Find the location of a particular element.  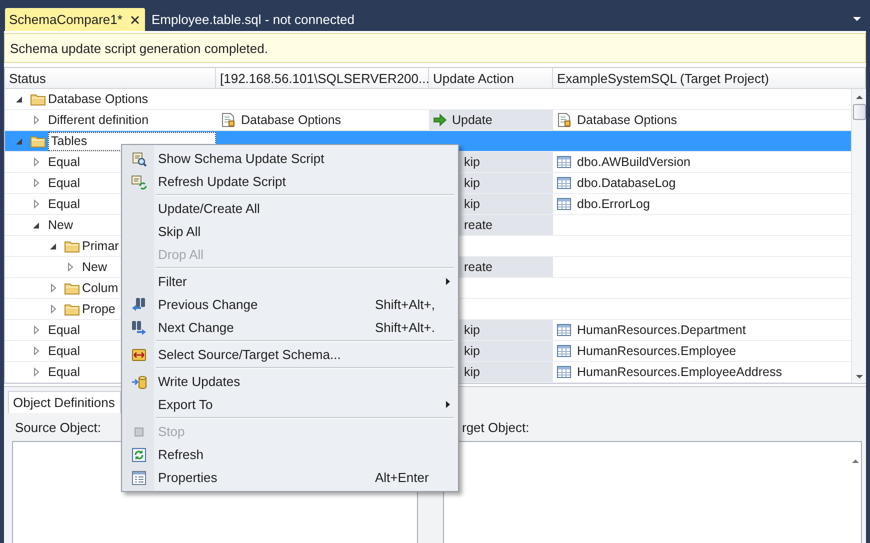

tree-node-label: Prope is located at coordinates (99, 309).